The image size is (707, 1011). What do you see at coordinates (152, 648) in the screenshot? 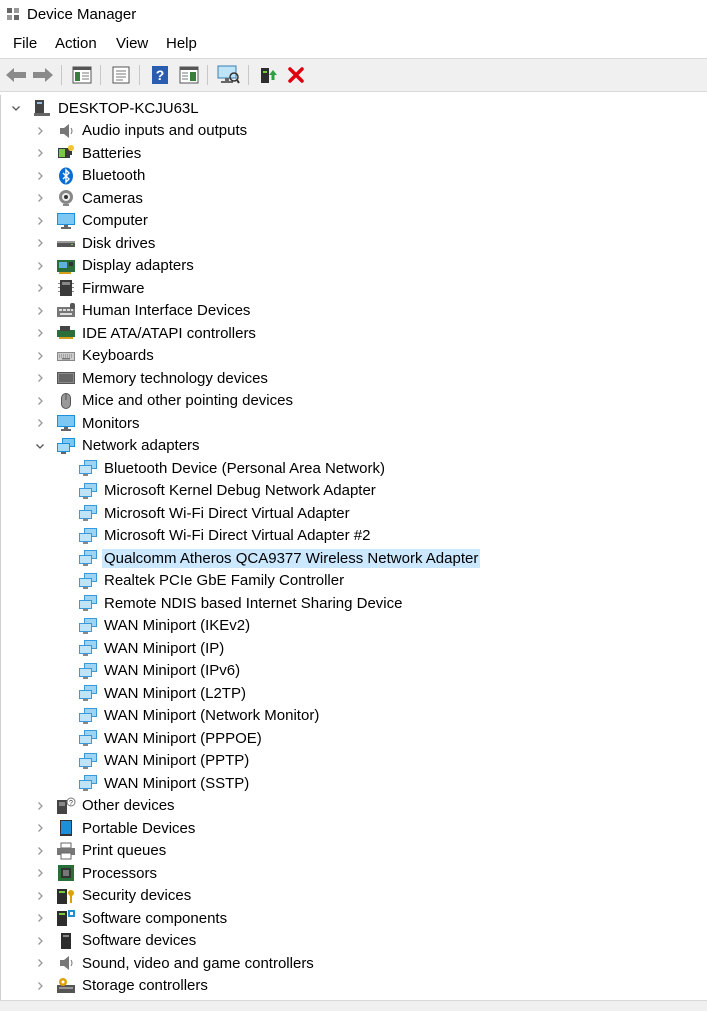
I see `tree-device-wan-miniport-ip: WAN Miniport (IP)` at bounding box center [152, 648].